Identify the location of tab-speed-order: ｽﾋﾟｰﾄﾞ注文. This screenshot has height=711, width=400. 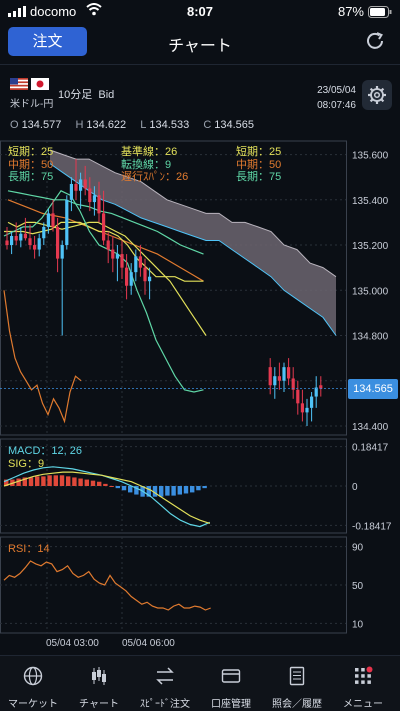
(165, 683).